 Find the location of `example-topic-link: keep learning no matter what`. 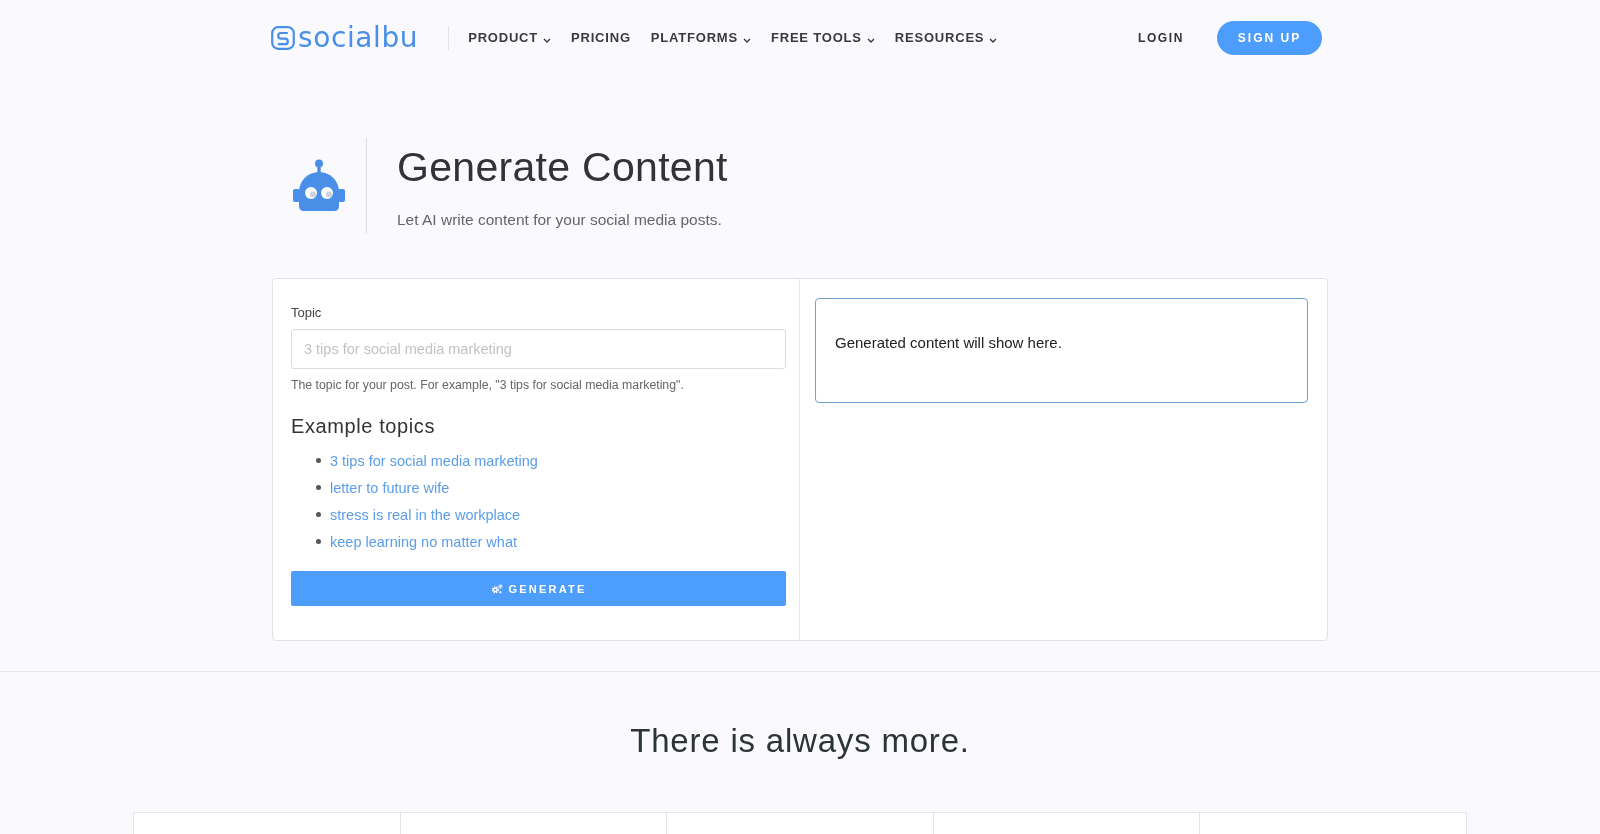

example-topic-link: keep learning no matter what is located at coordinates (423, 541).